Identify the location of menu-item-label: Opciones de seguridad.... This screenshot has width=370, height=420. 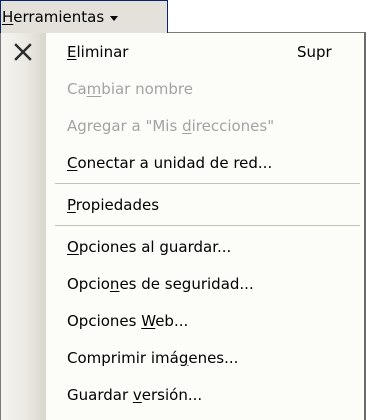
(160, 283).